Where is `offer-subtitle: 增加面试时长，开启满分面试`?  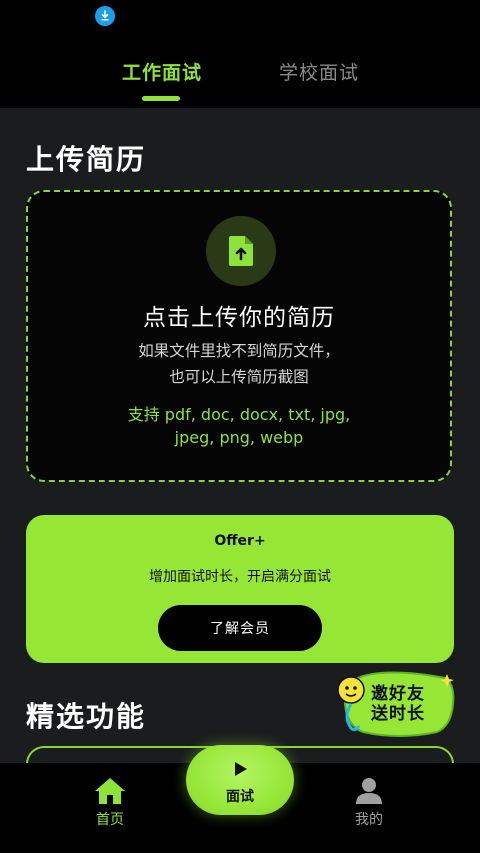 offer-subtitle: 增加面试时长，开启满分面试 is located at coordinates (240, 577).